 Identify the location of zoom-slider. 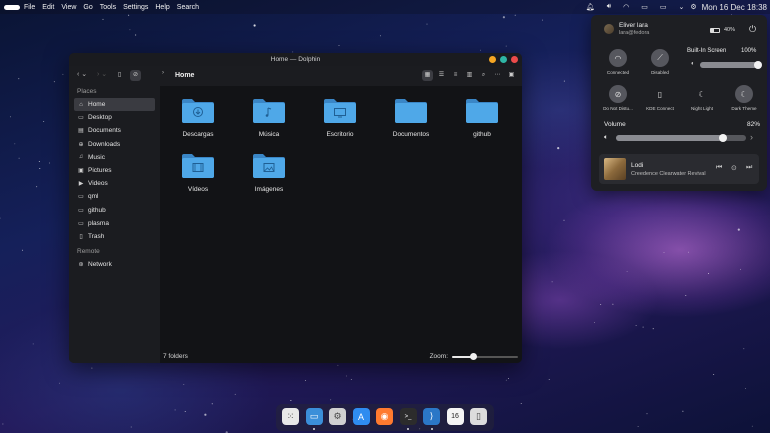
(485, 356).